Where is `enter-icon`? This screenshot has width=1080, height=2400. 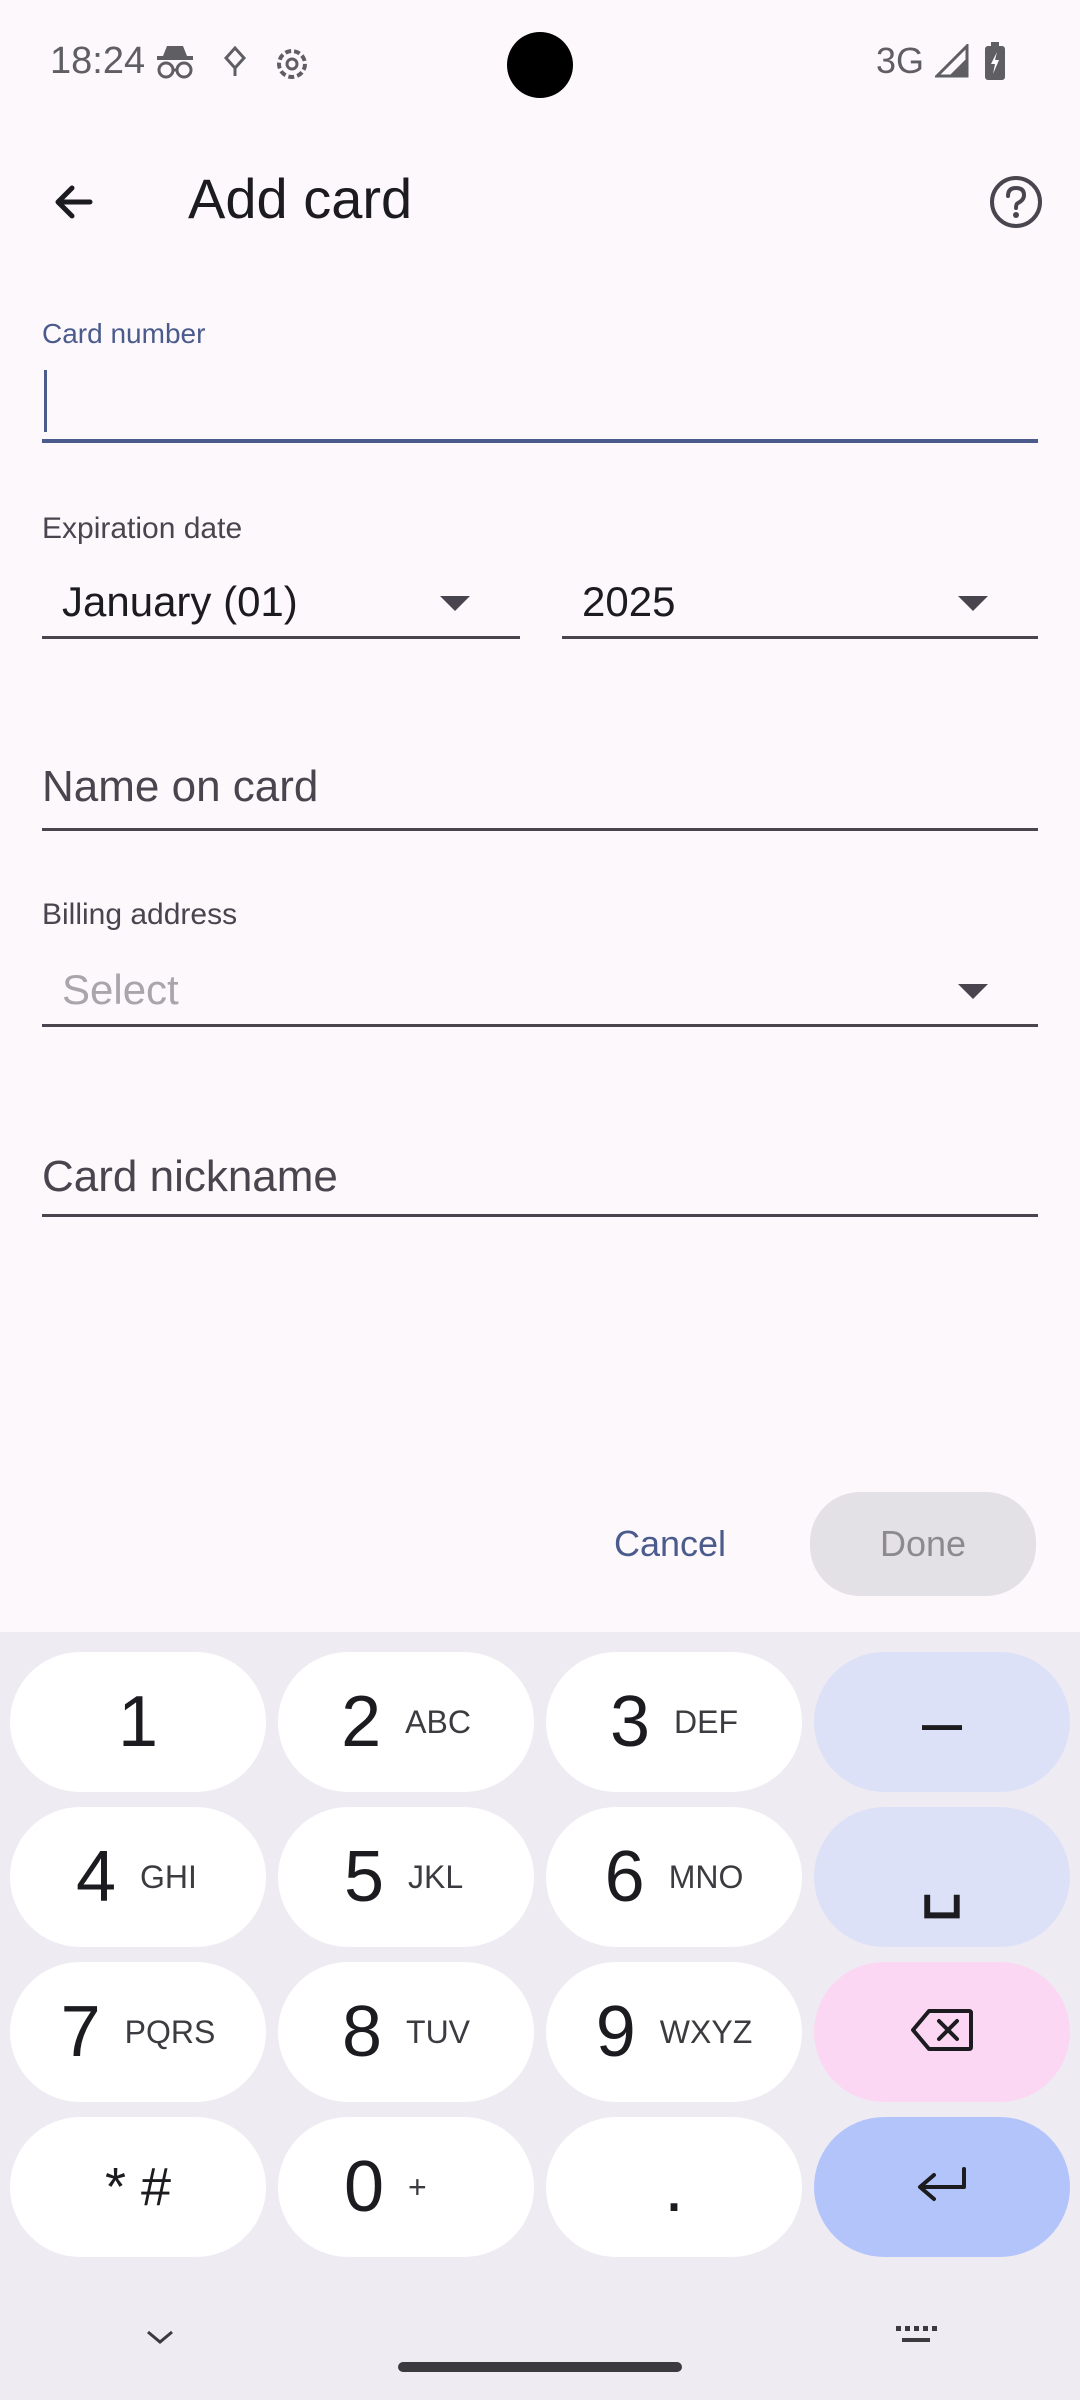
enter-icon is located at coordinates (942, 2187).